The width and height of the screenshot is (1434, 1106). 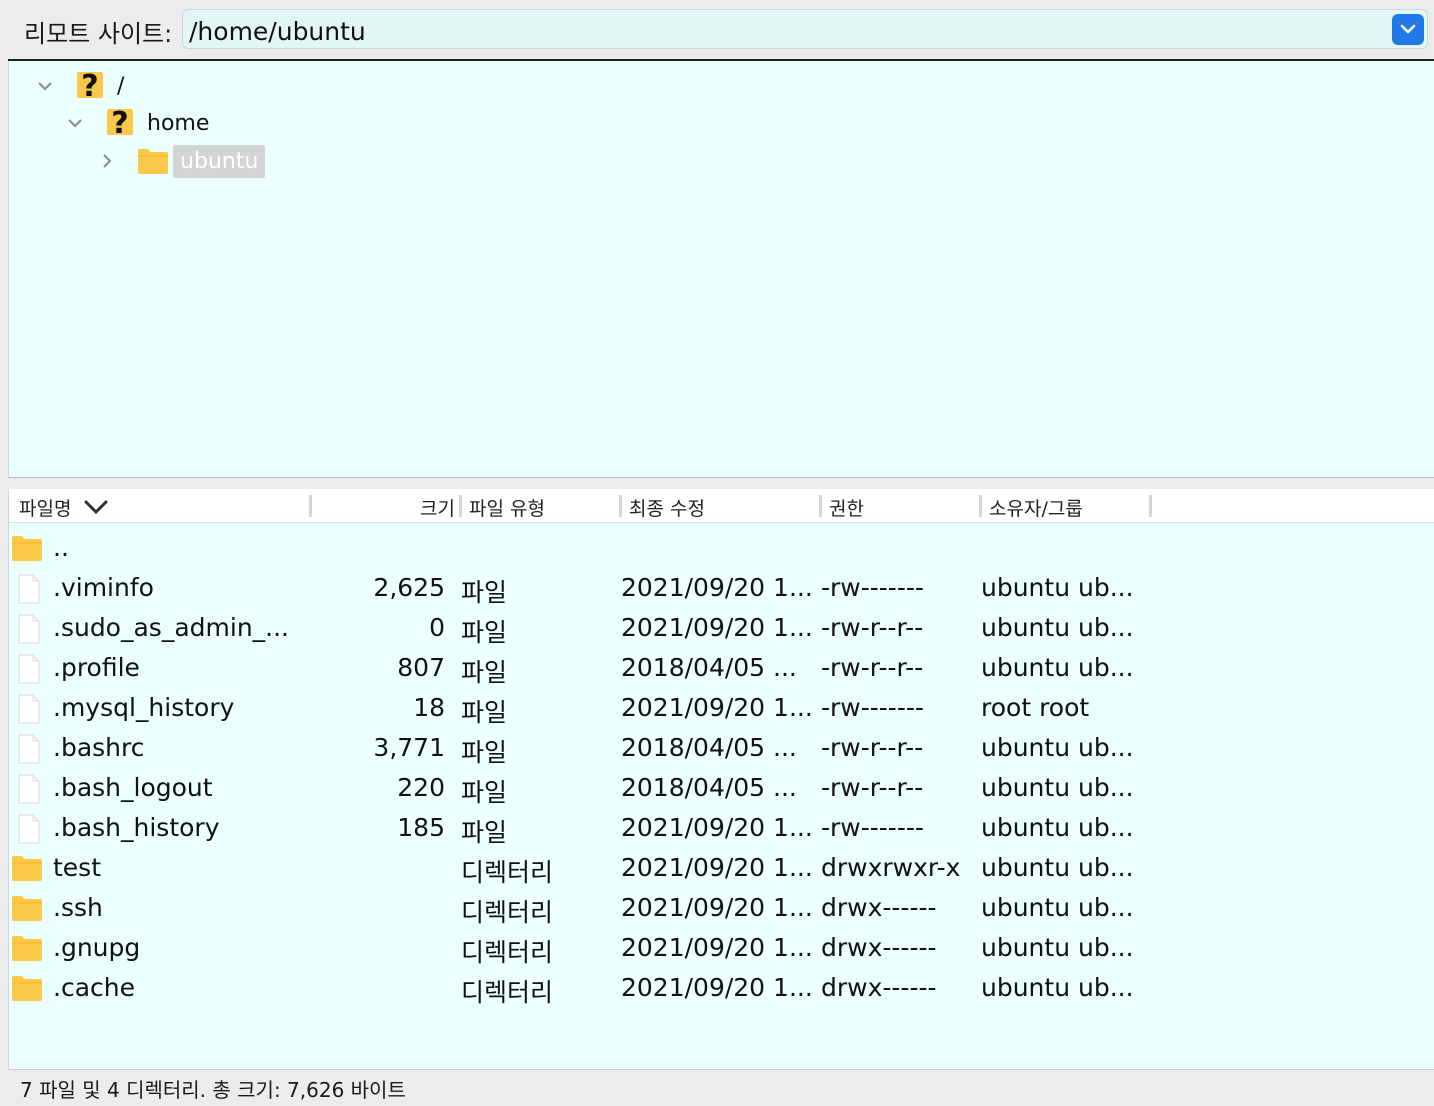 What do you see at coordinates (121, 86) in the screenshot?
I see `tree-node-label: /` at bounding box center [121, 86].